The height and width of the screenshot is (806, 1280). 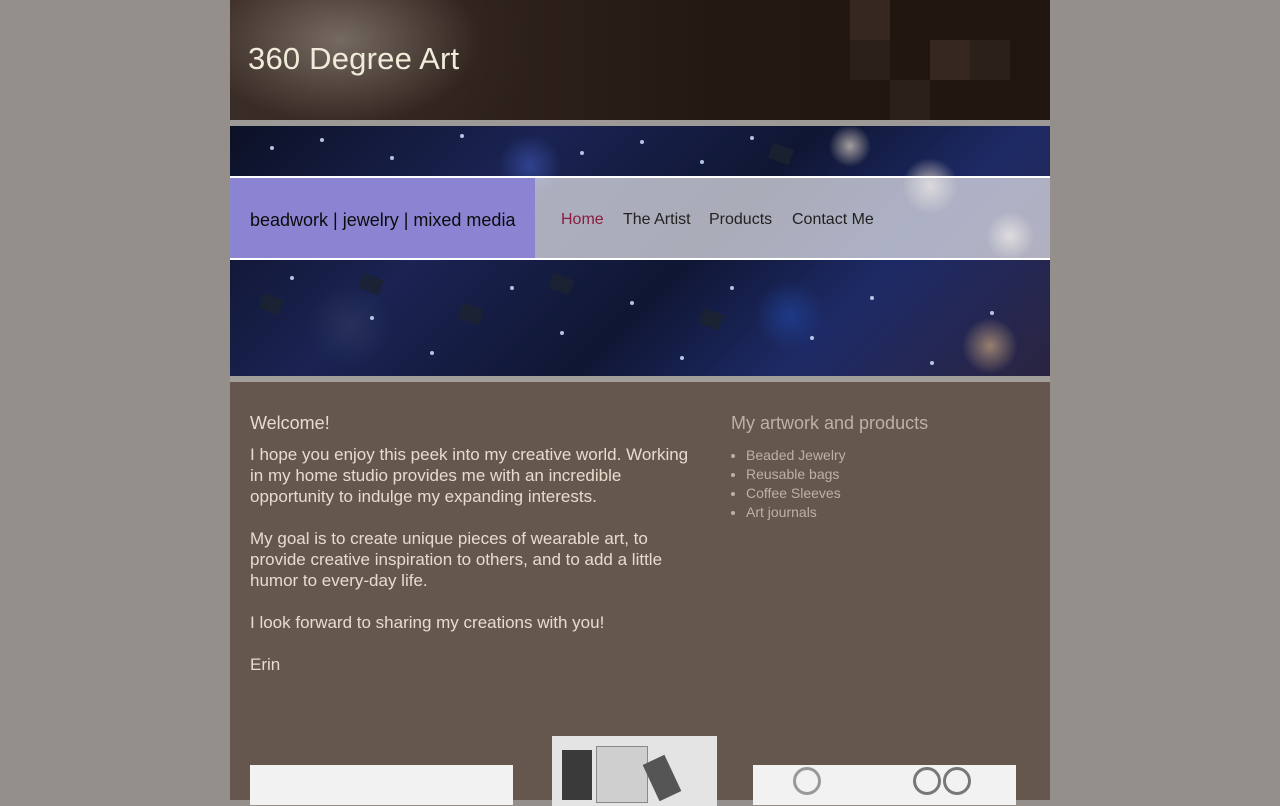 What do you see at coordinates (265, 664) in the screenshot?
I see `signature: Erin` at bounding box center [265, 664].